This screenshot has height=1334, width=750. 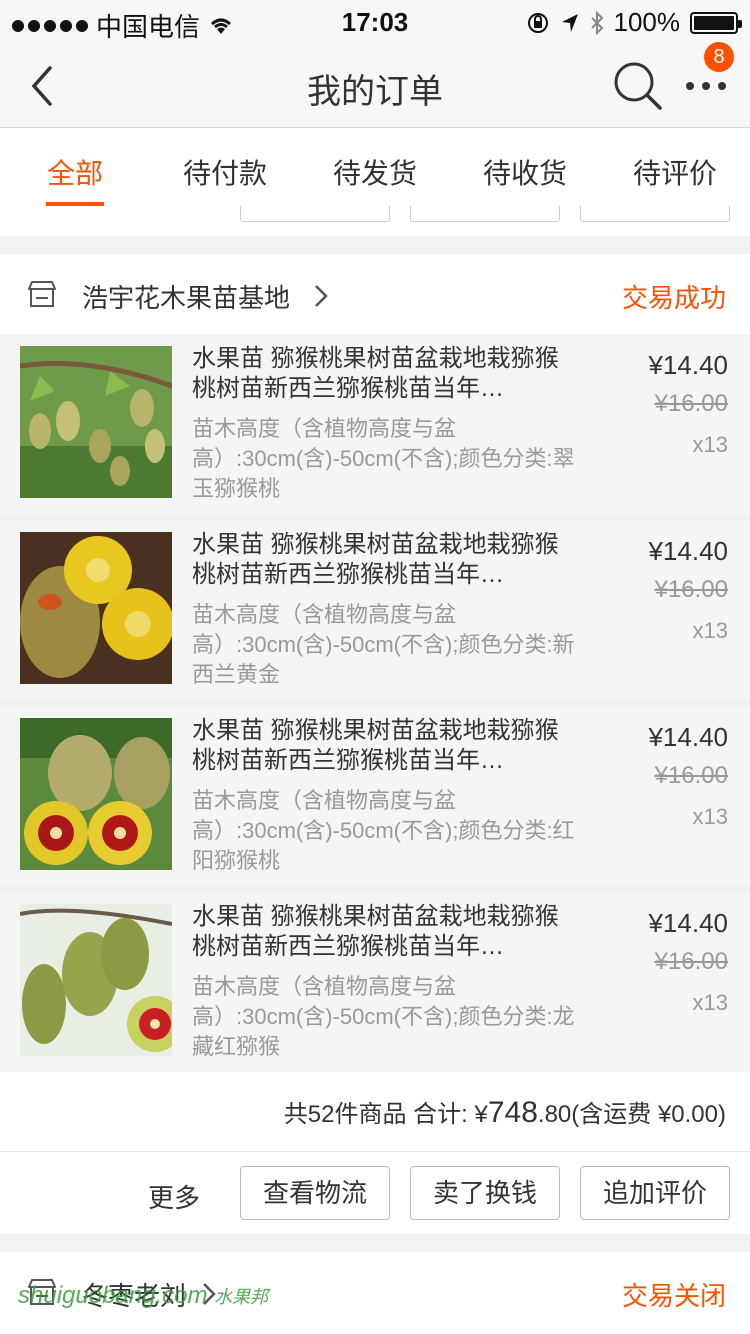 What do you see at coordinates (186, 296) in the screenshot?
I see `shop-name: 浩宇花木果苗基地` at bounding box center [186, 296].